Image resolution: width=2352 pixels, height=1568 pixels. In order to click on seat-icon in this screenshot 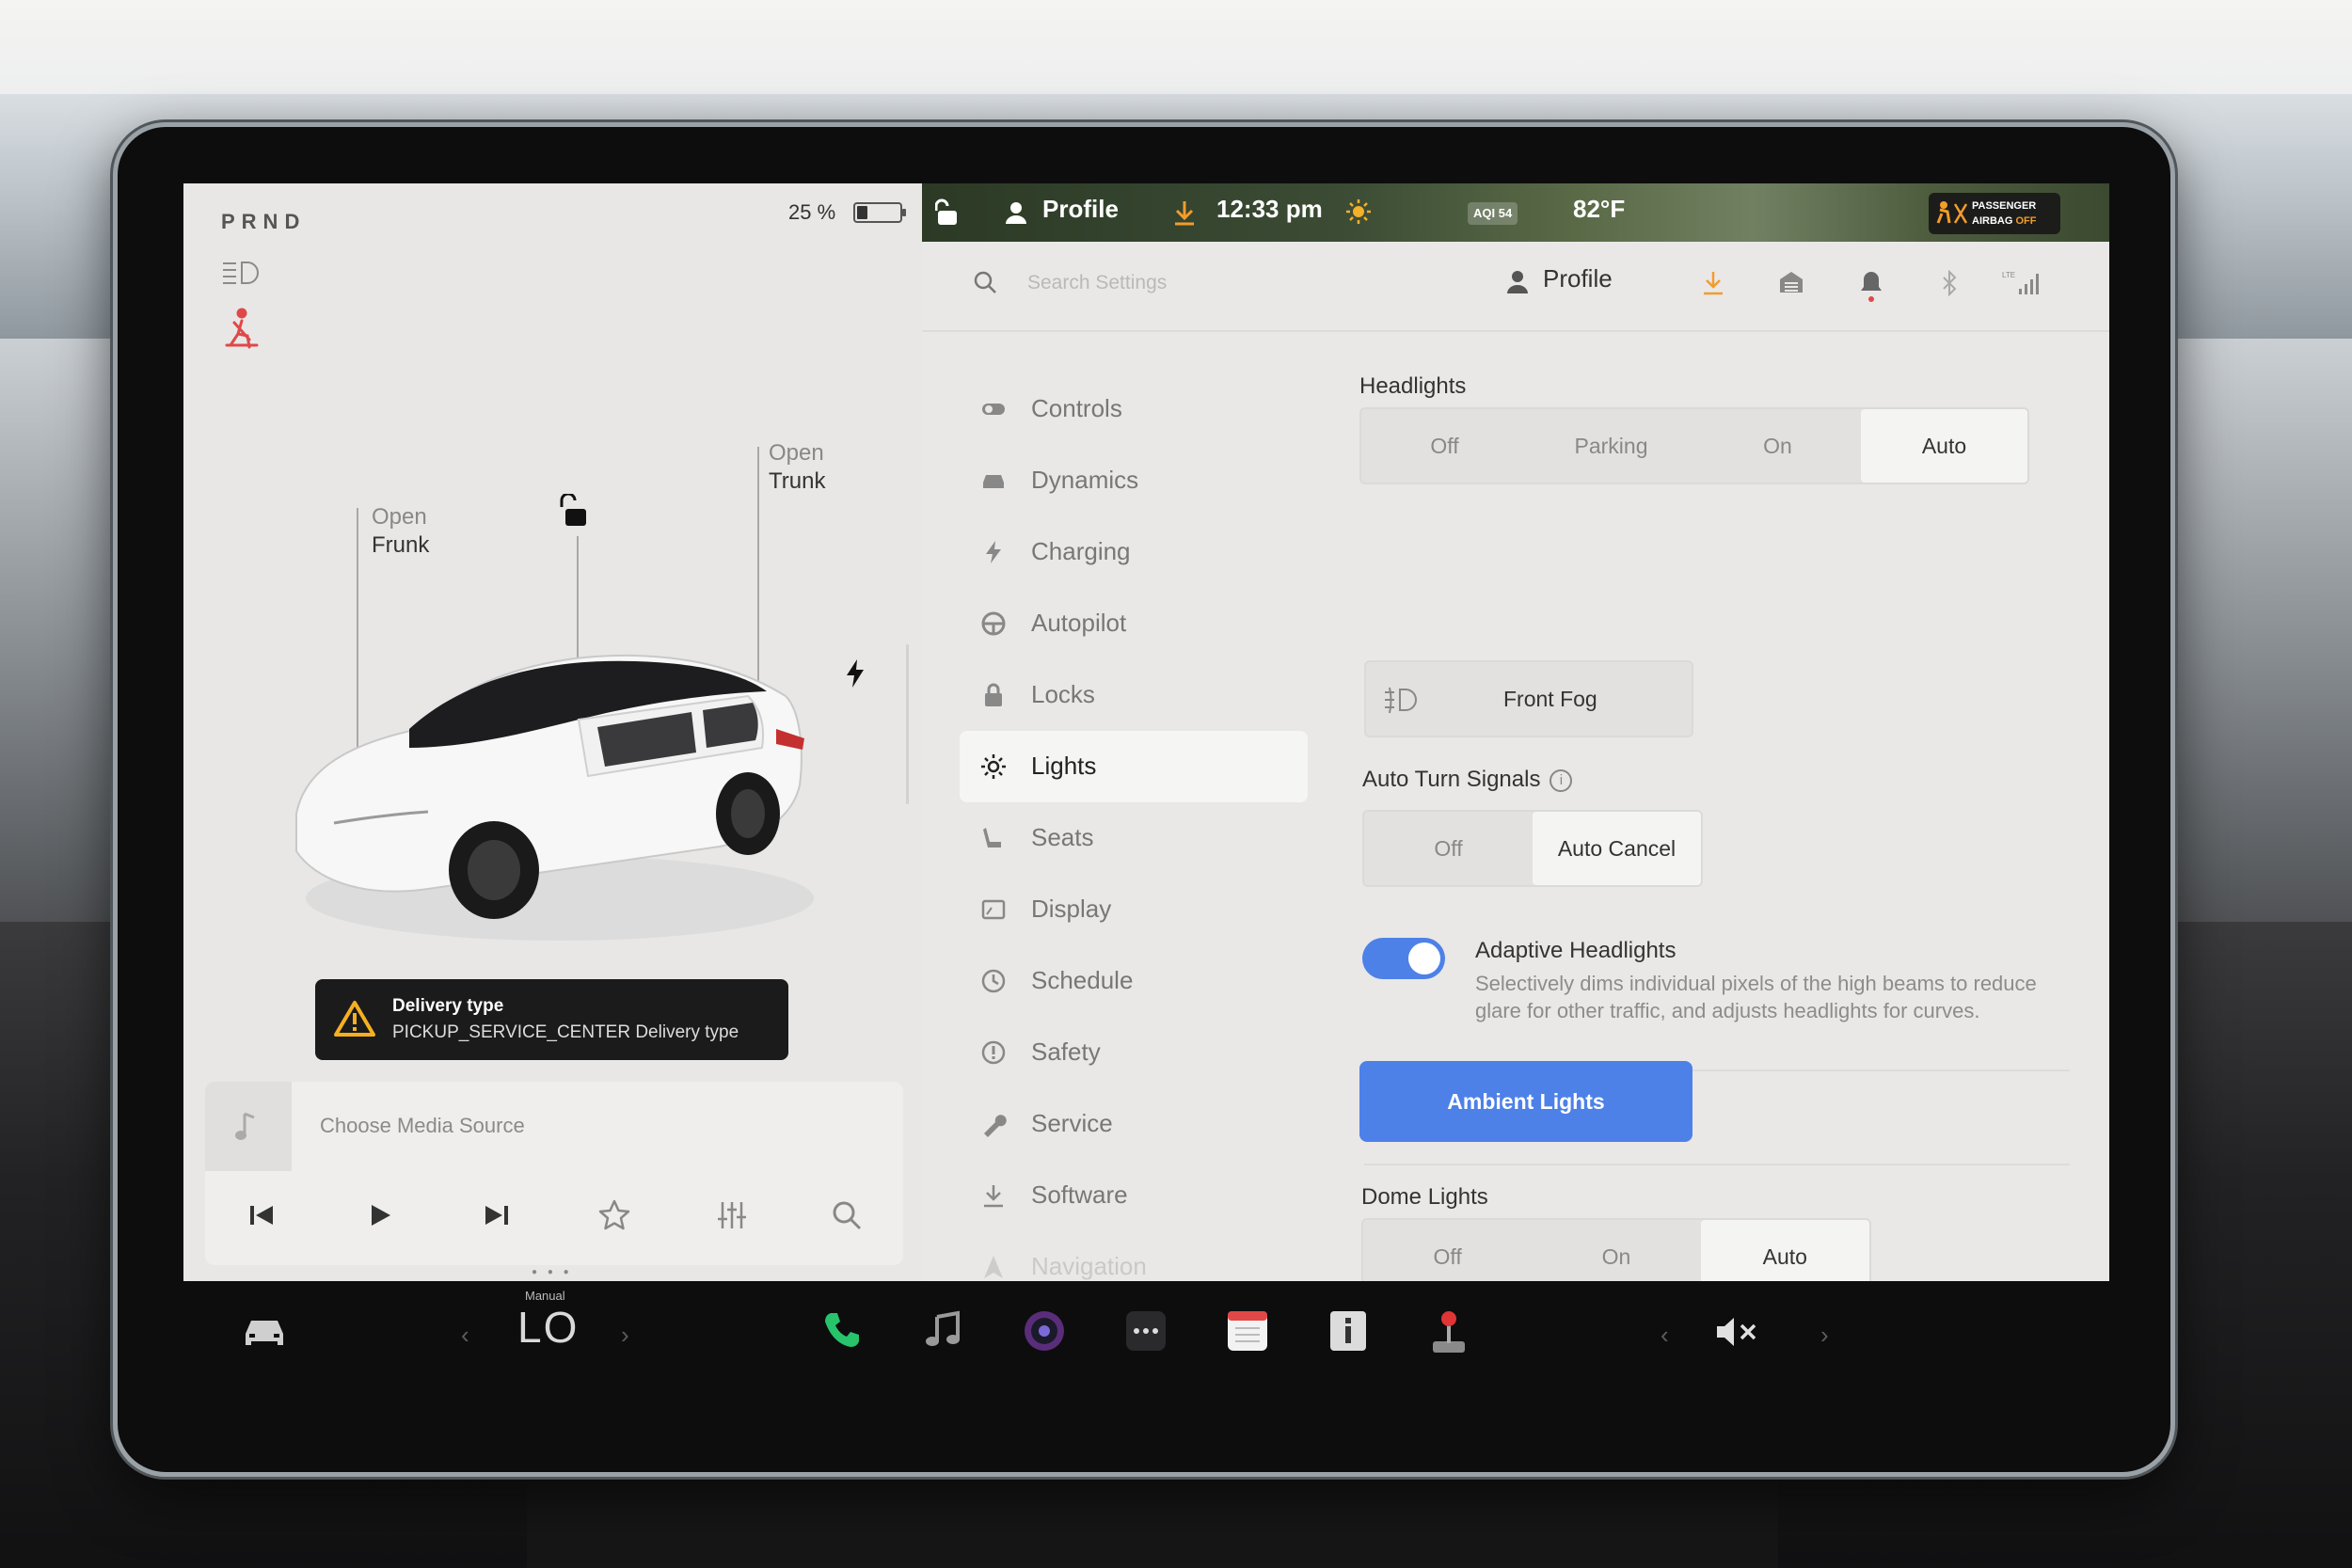, I will do `click(993, 838)`.